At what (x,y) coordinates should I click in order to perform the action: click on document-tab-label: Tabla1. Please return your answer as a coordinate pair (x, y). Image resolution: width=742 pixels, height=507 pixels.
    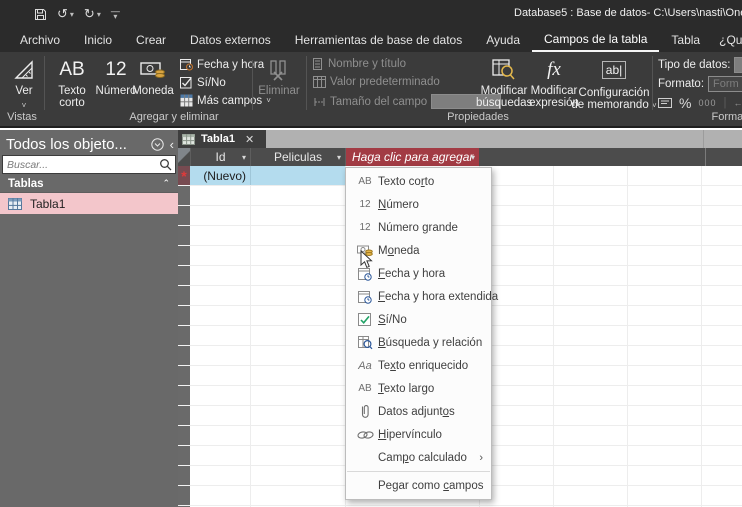
    Looking at the image, I should click on (218, 139).